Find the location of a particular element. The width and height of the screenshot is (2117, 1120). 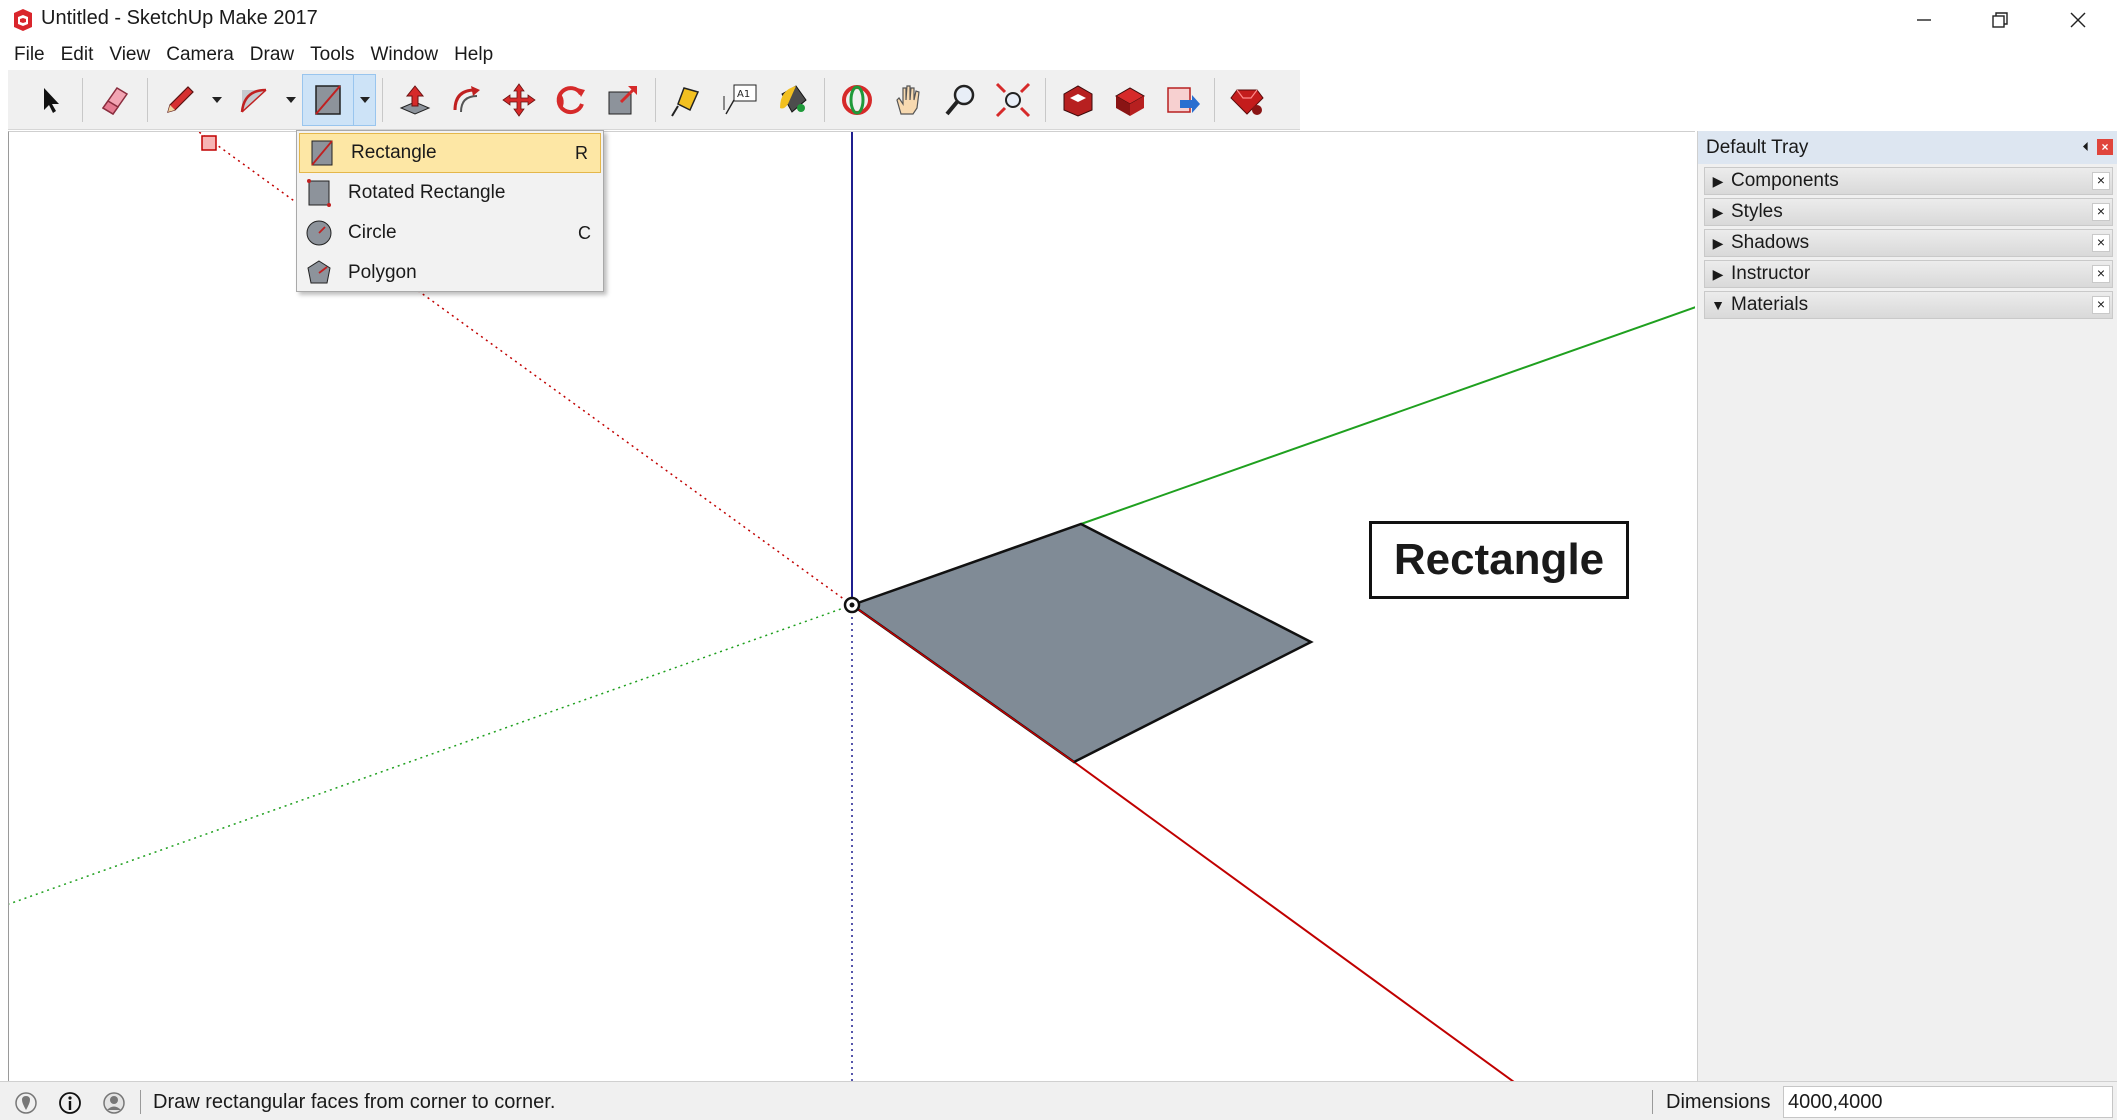

menu-item-rectangle: Rectangle R is located at coordinates (450, 153).